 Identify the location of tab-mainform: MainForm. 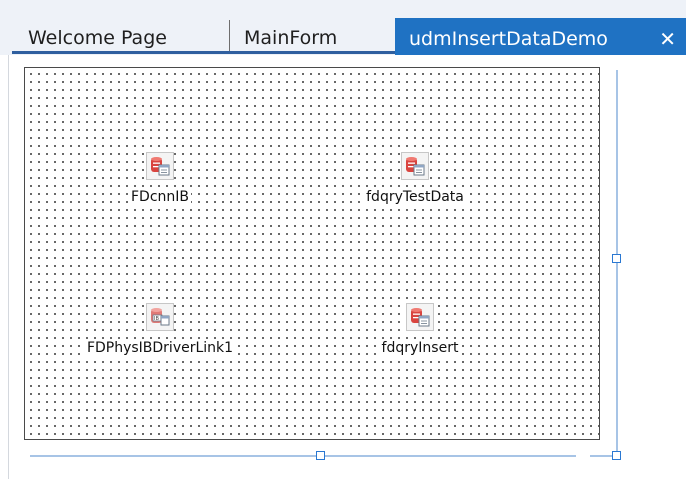
(310, 36).